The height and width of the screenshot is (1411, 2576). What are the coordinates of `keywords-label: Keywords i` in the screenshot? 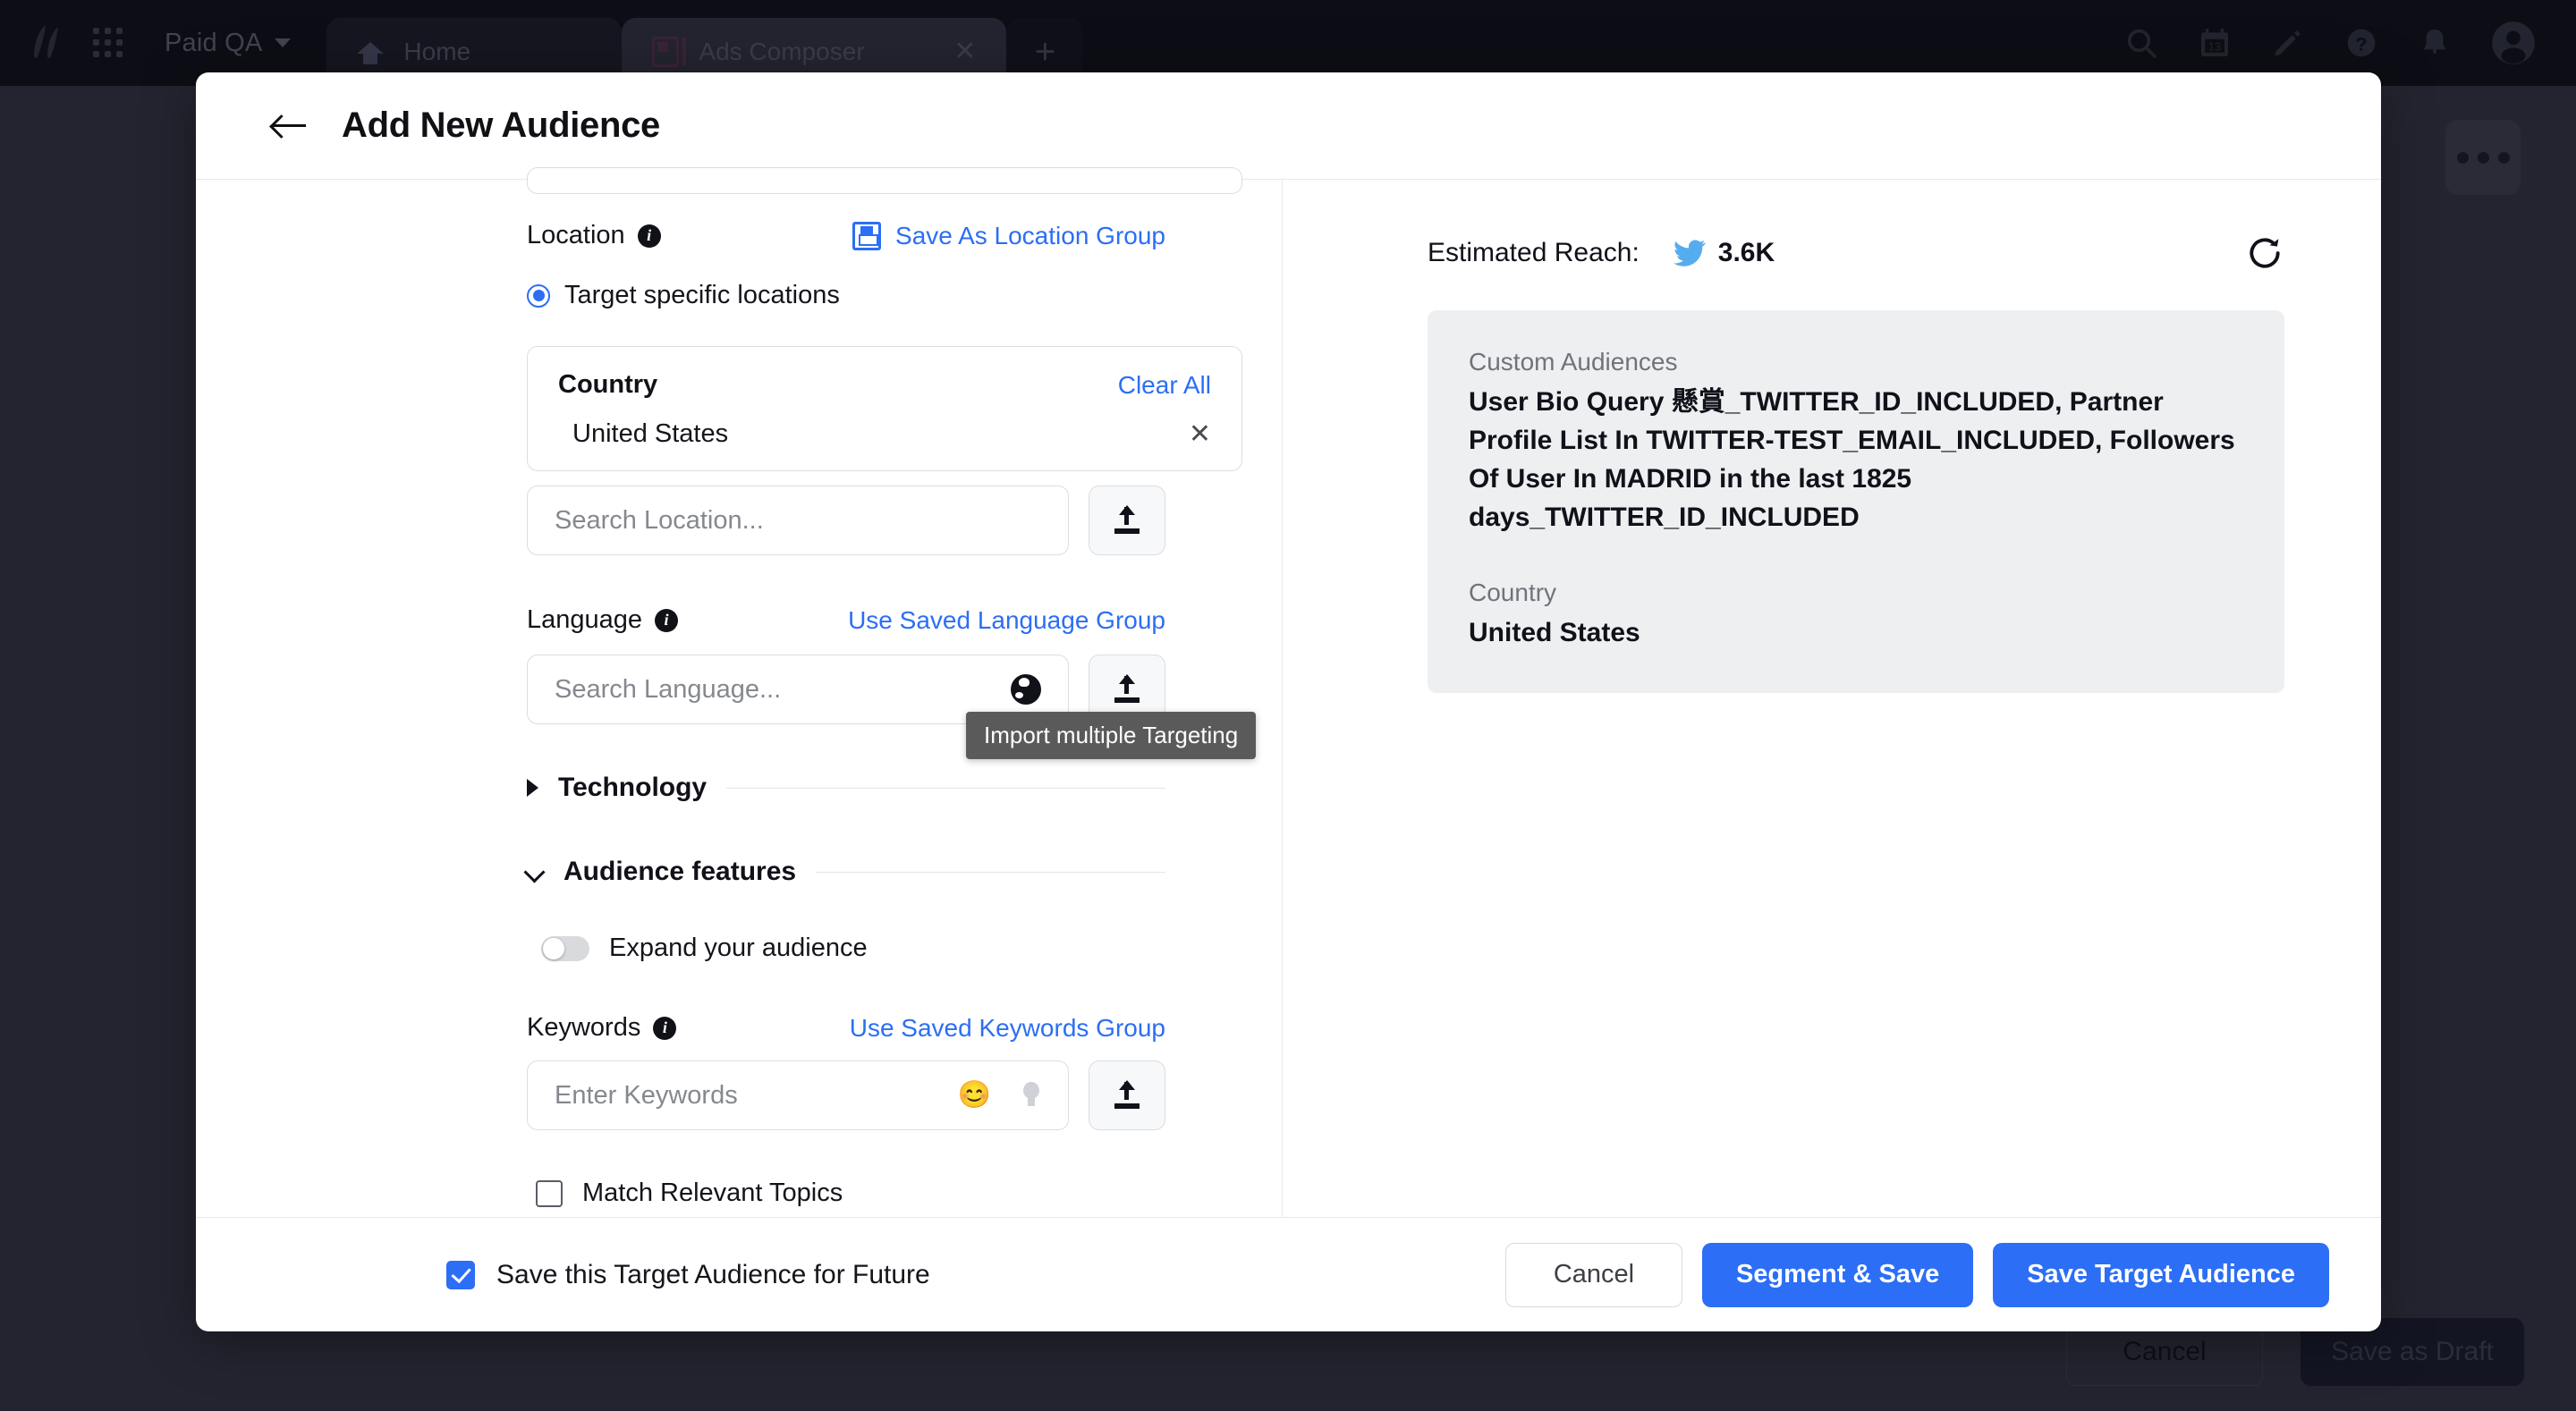 It's located at (602, 1028).